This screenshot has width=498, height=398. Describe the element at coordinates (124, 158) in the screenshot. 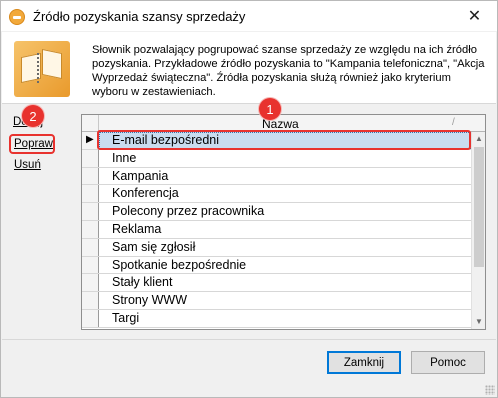

I see `source-name-cell: Inne` at that location.